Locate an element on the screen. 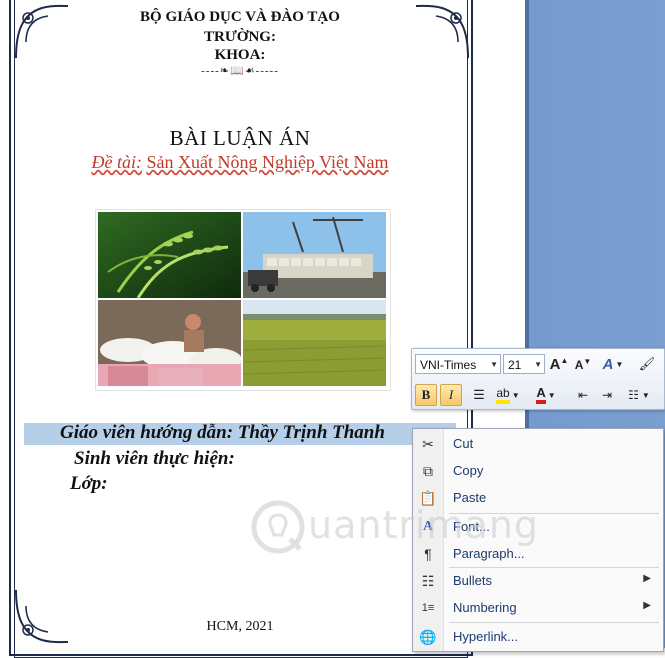 This screenshot has height=658, width=665. highlight-button: ab ▼ is located at coordinates (508, 395).